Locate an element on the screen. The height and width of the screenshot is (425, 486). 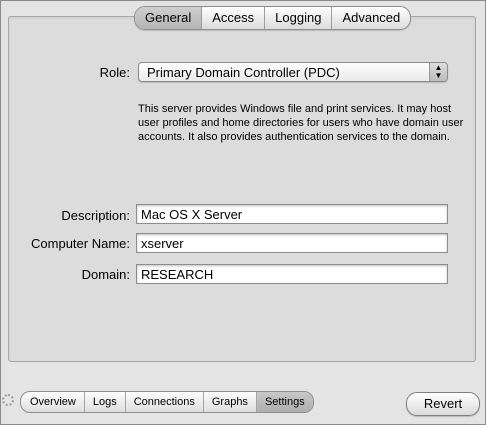
tab-general: General is located at coordinates (168, 18).